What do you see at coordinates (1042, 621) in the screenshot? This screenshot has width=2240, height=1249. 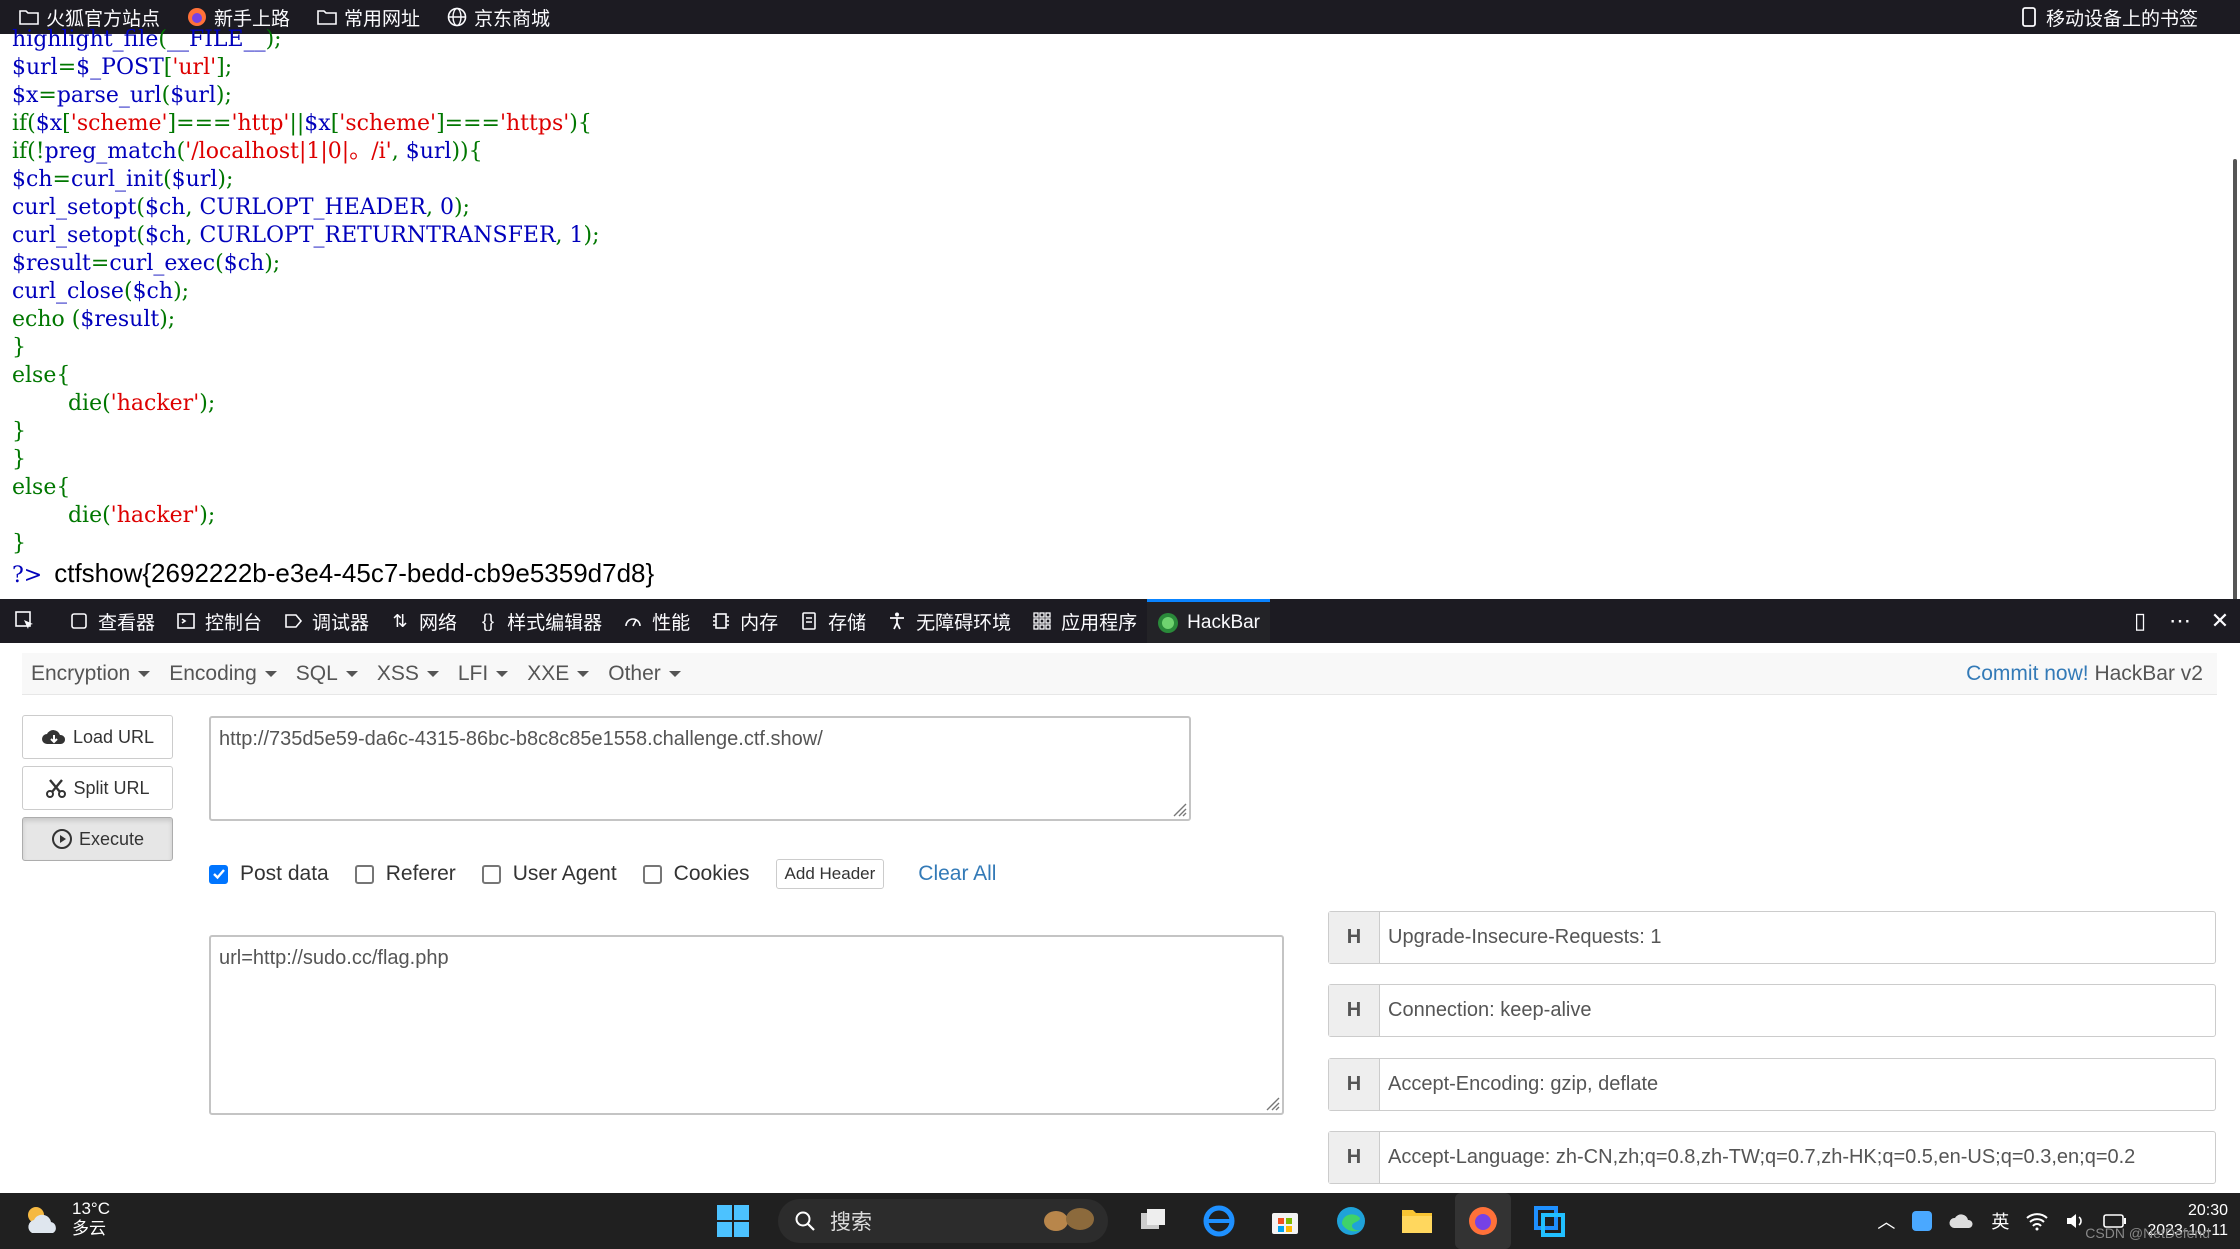 I see `grid-icon` at bounding box center [1042, 621].